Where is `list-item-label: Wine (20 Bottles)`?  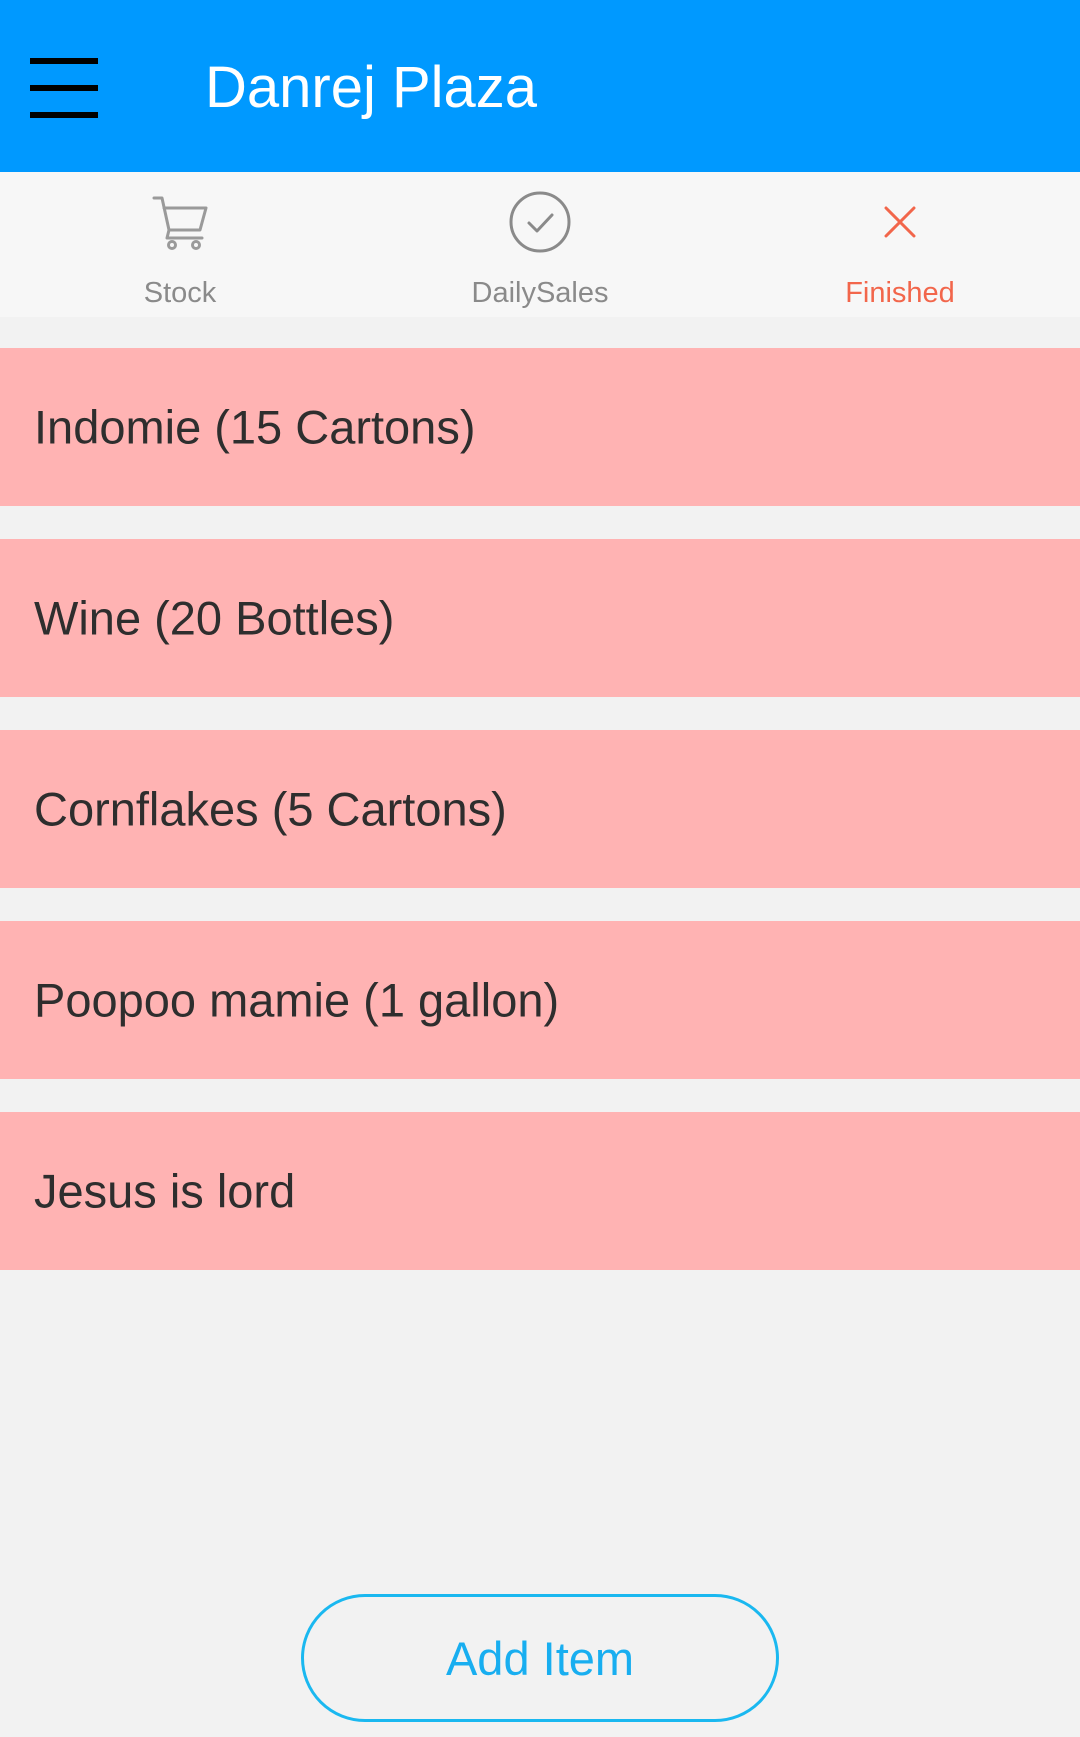
list-item-label: Wine (20 Bottles) is located at coordinates (214, 618).